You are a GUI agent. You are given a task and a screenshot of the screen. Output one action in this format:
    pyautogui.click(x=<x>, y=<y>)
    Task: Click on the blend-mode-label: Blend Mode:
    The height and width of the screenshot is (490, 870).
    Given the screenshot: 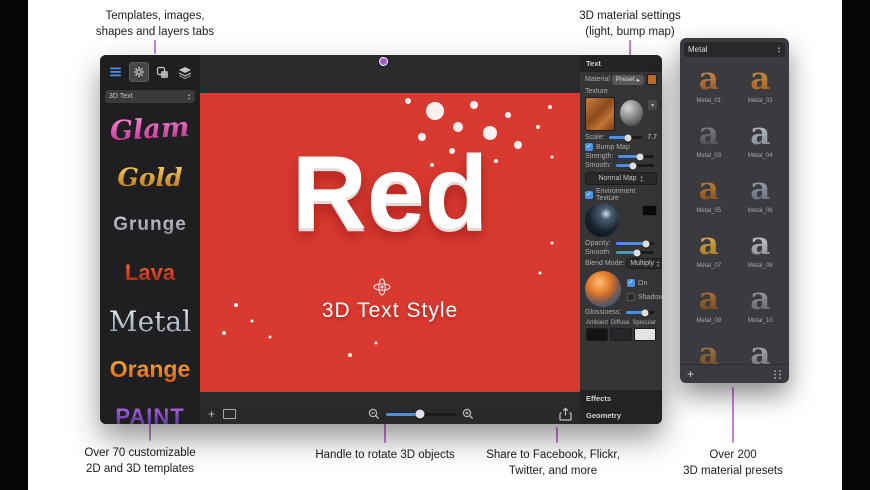 What is the action you would take?
    pyautogui.click(x=605, y=263)
    